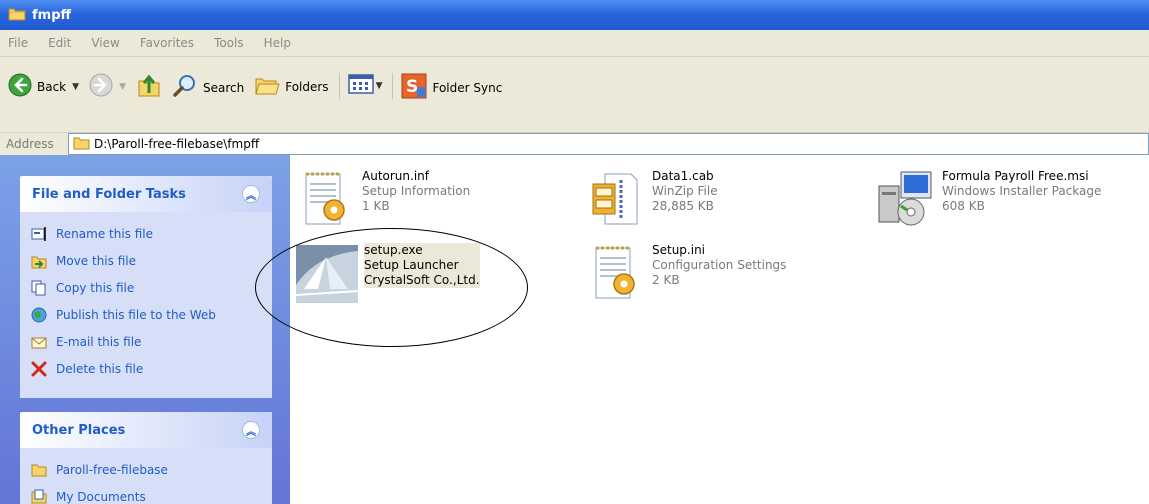 The image size is (1149, 504). What do you see at coordinates (39, 234) in the screenshot?
I see `rename-icon` at bounding box center [39, 234].